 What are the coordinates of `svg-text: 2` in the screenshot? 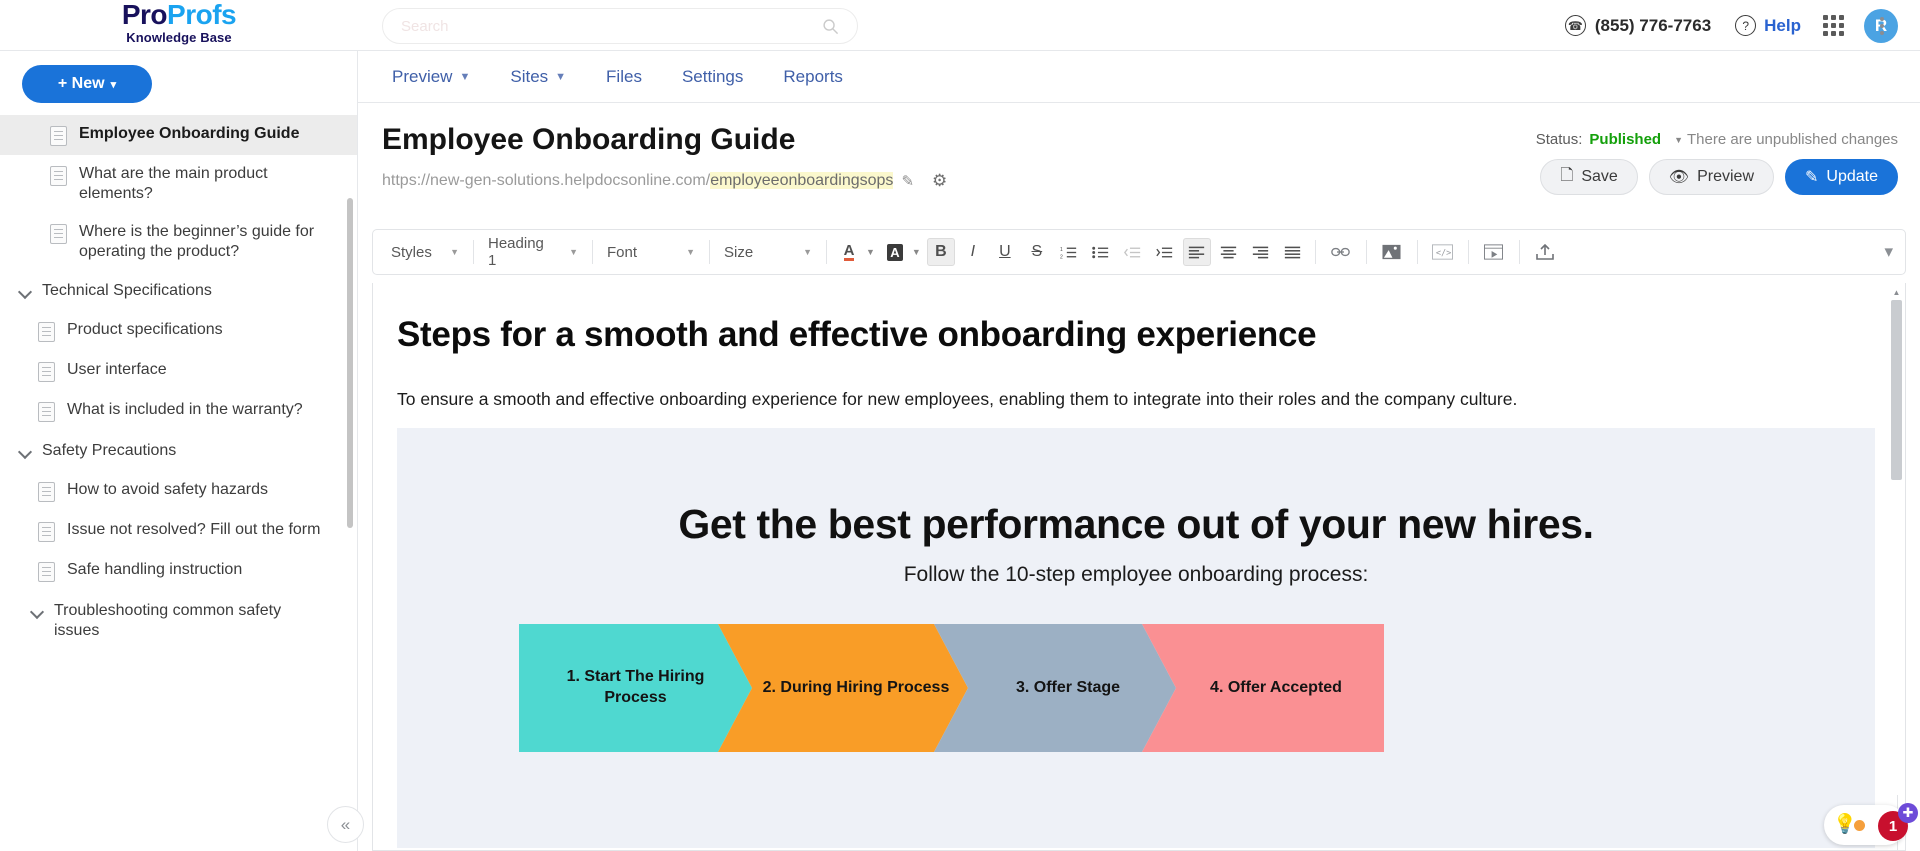 It's located at (1061, 257).